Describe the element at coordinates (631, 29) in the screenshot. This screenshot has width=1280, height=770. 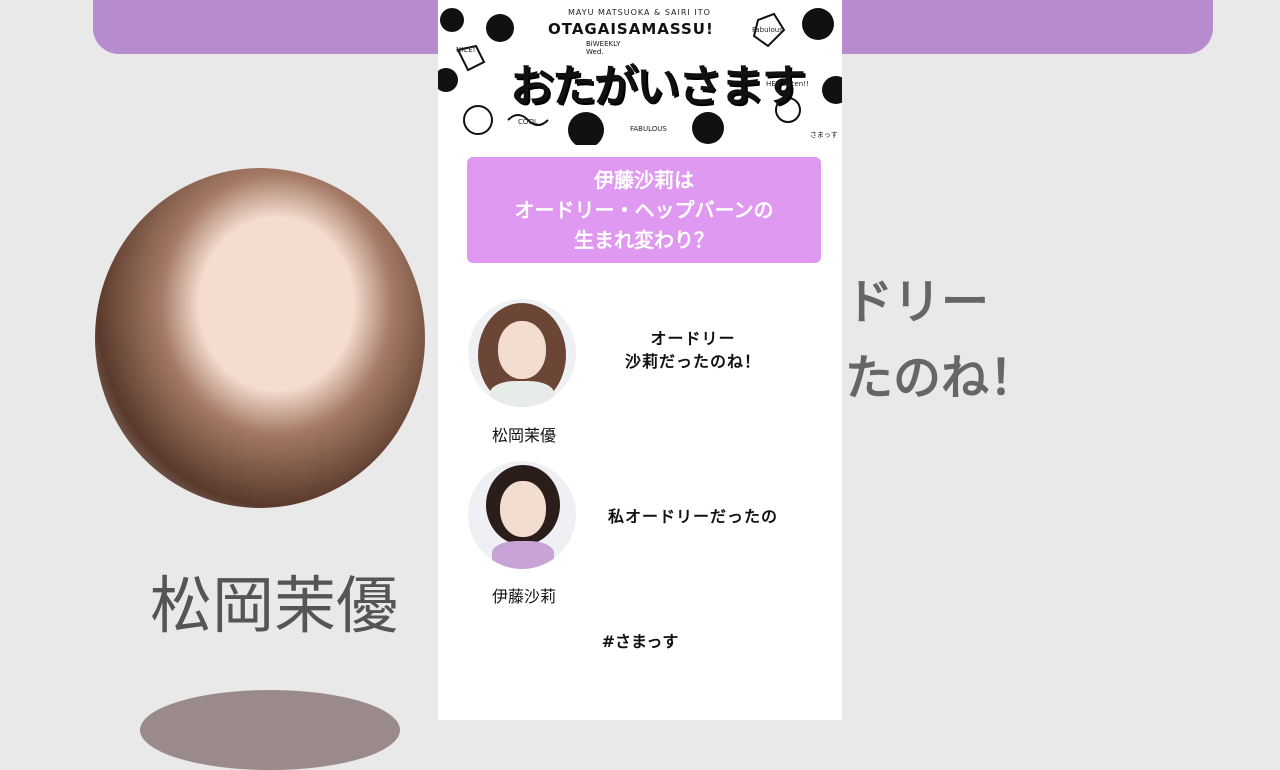
I see `header-english-title: OTAGAISAMASSU!` at that location.